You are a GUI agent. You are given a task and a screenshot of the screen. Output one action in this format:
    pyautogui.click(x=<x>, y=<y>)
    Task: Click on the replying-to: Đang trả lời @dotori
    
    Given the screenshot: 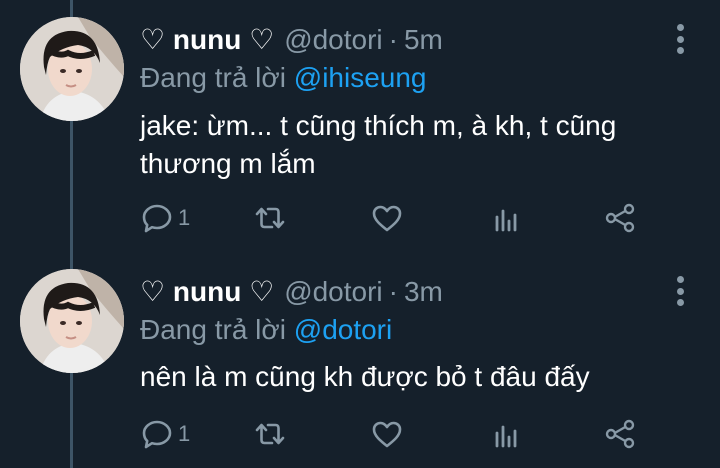 What is the action you would take?
    pyautogui.click(x=266, y=330)
    